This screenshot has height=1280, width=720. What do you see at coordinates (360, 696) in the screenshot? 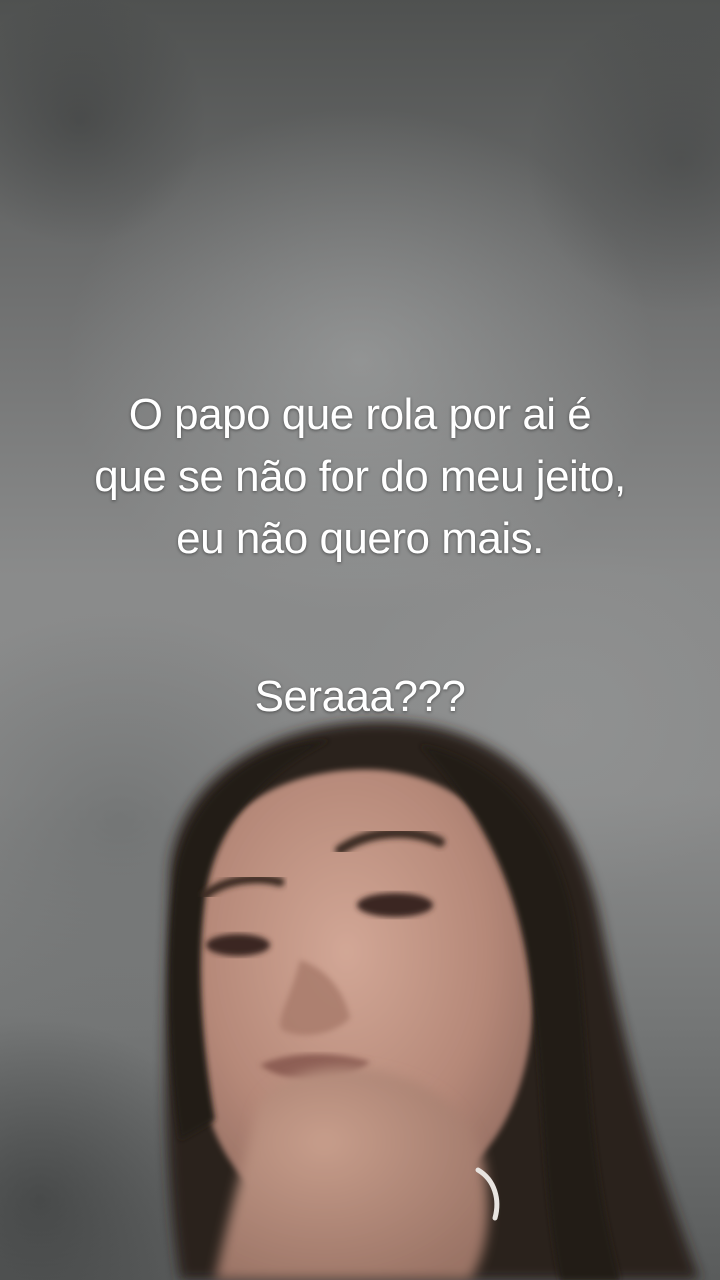
I see `caption-question: Seraaa???` at bounding box center [360, 696].